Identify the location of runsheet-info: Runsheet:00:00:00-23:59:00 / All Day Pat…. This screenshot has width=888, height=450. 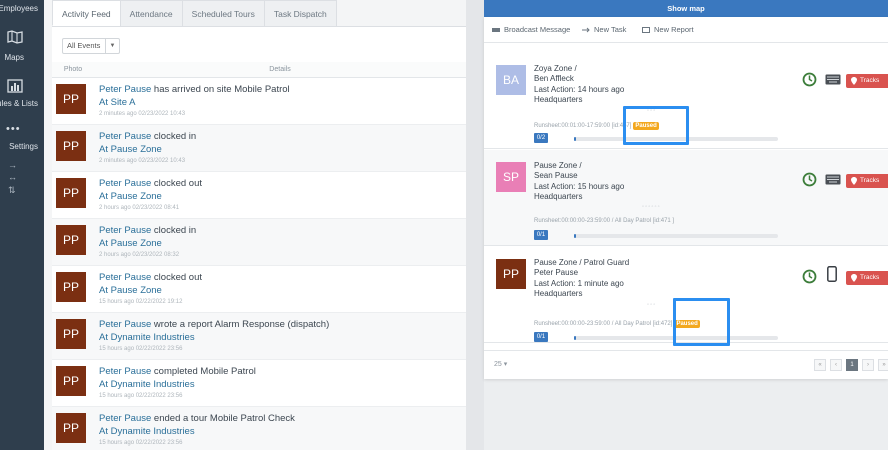
(604, 221).